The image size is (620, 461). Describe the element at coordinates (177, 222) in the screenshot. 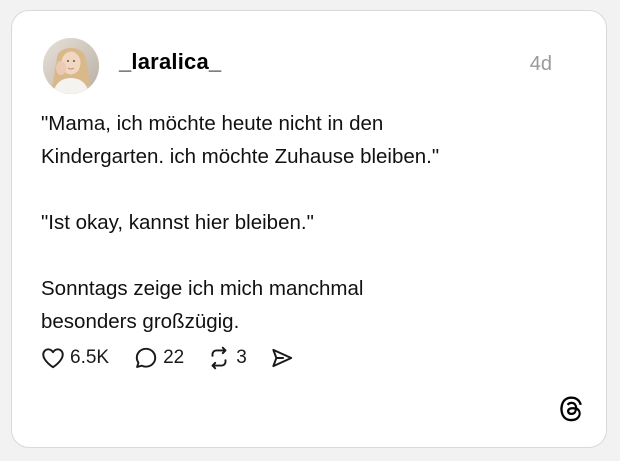

I see `text-line: "Ist okay, kannst hier bleiben."` at that location.